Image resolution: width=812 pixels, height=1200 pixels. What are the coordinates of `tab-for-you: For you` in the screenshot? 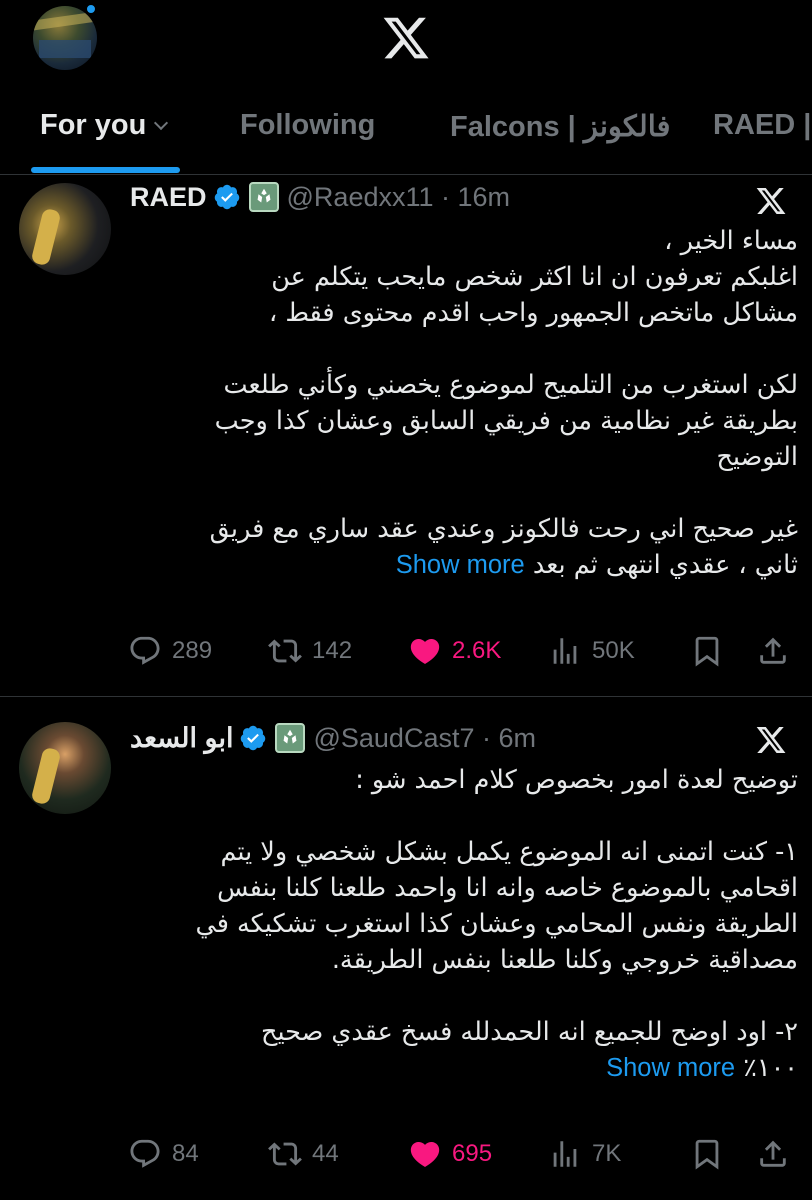 It's located at (104, 125).